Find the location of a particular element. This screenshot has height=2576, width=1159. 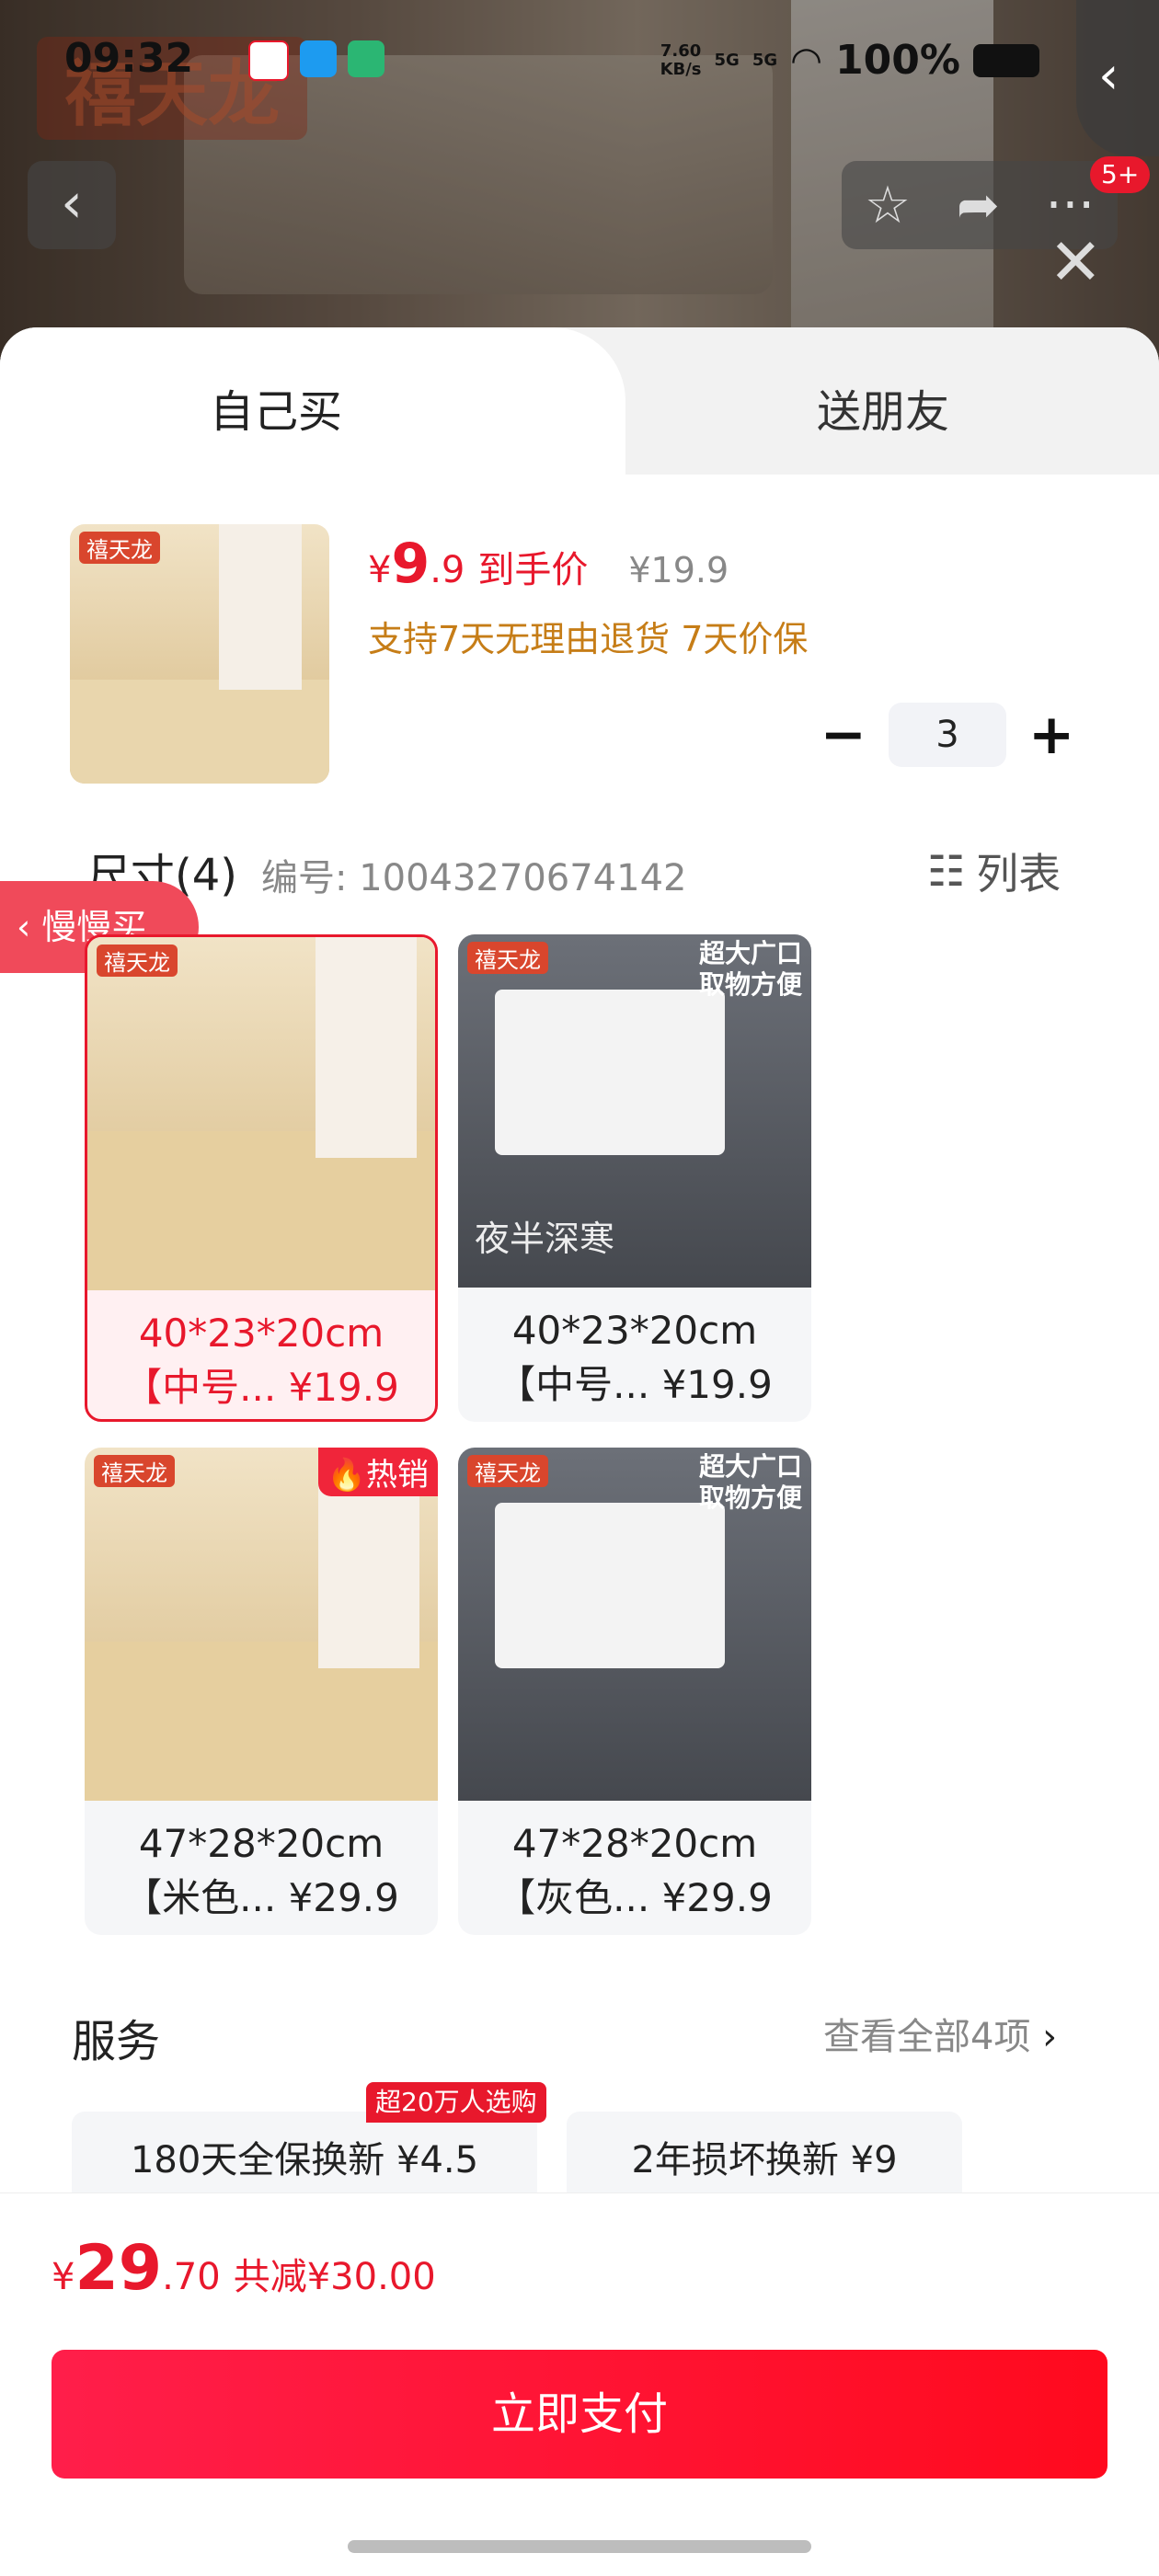

price-int: 9 is located at coordinates (410, 564).